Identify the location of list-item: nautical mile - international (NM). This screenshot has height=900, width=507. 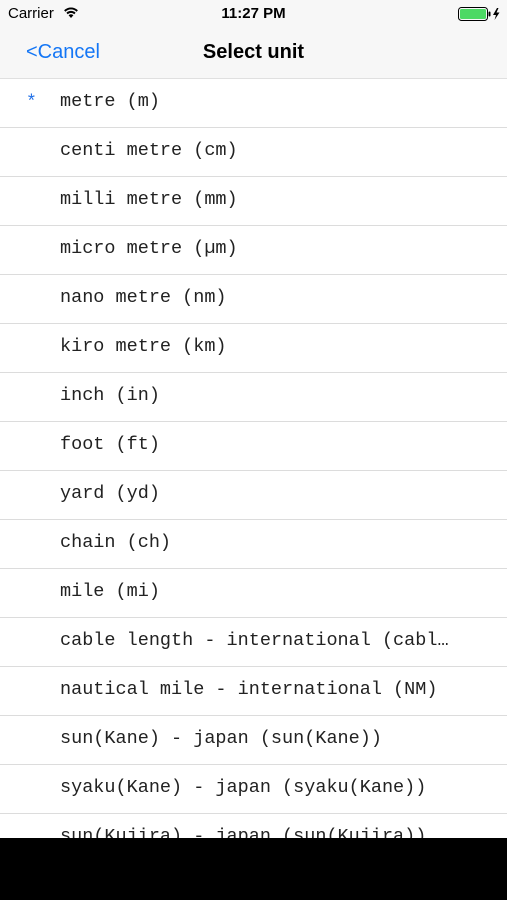
(253, 691).